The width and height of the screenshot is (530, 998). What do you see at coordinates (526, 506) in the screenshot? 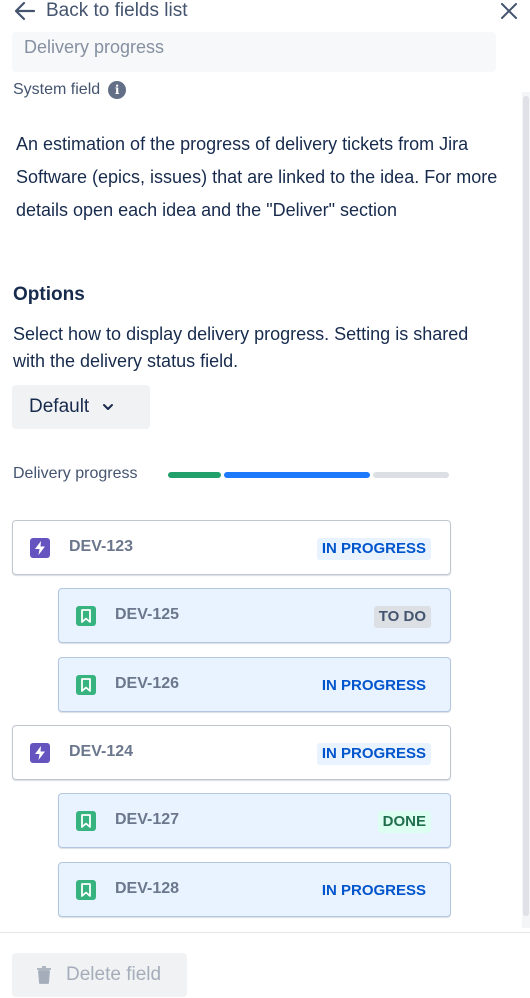
I see `scrollbar-thumb` at bounding box center [526, 506].